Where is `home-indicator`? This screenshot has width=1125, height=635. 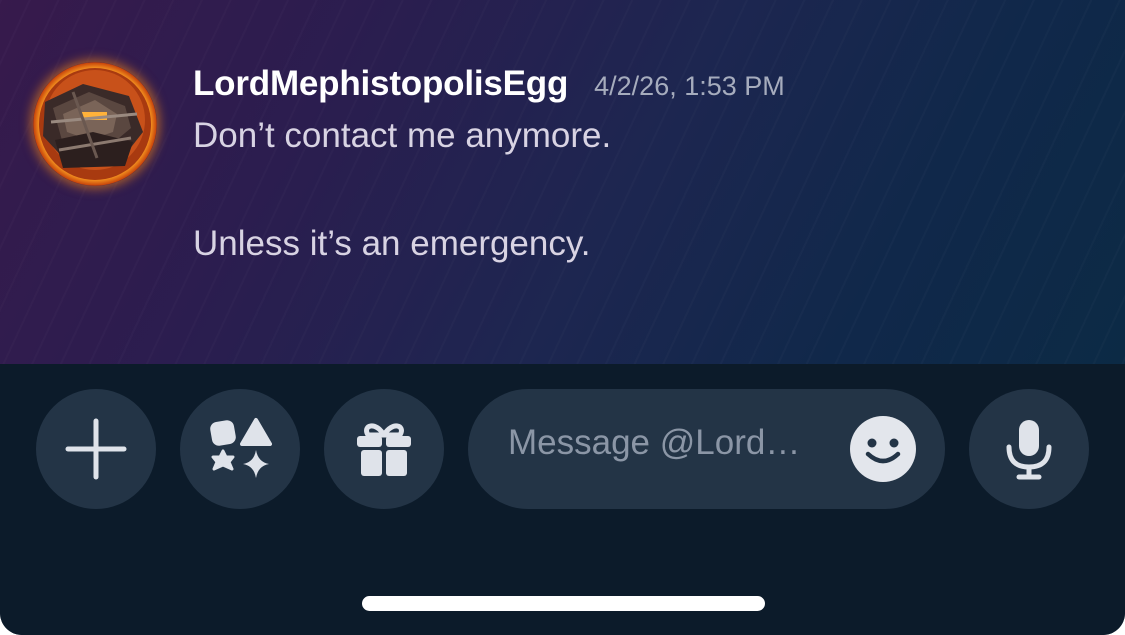
home-indicator is located at coordinates (563, 603).